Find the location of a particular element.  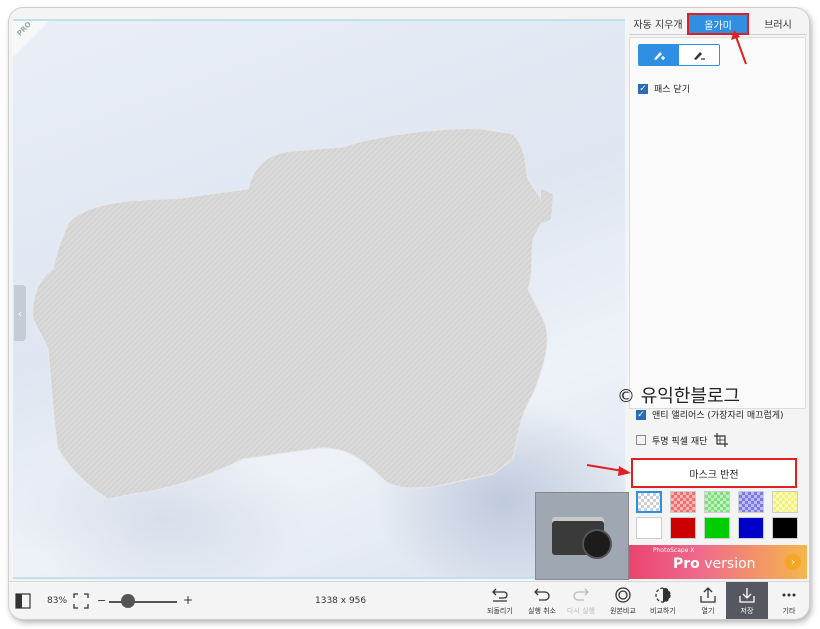

undo-button: 실행 취소 is located at coordinates (542, 601).